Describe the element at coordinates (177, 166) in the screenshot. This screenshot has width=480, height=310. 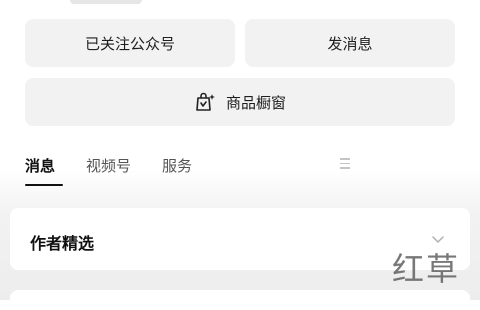
I see `tab-services-label: 服务` at that location.